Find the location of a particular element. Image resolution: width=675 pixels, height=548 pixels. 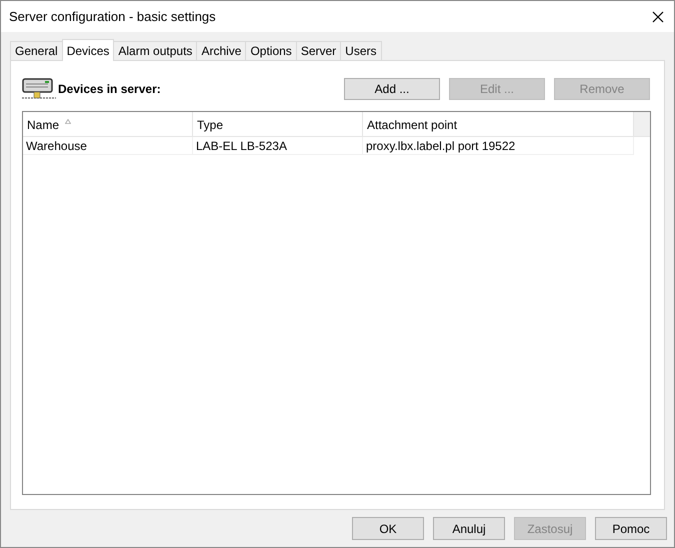

server-icon is located at coordinates (39, 89).